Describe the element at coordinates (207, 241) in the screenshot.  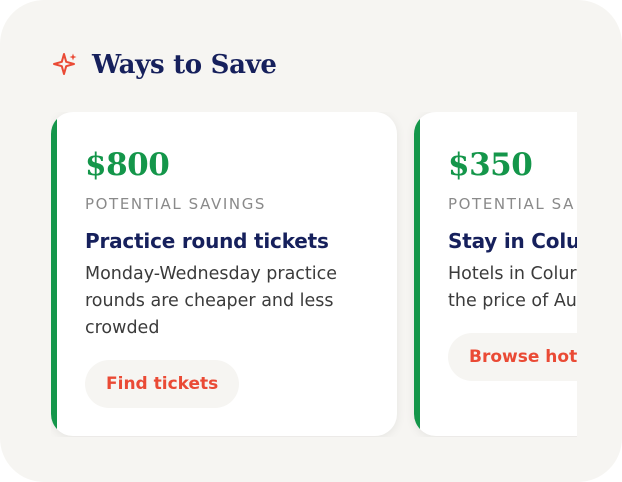
I see `card-title: Practice round tickets` at that location.